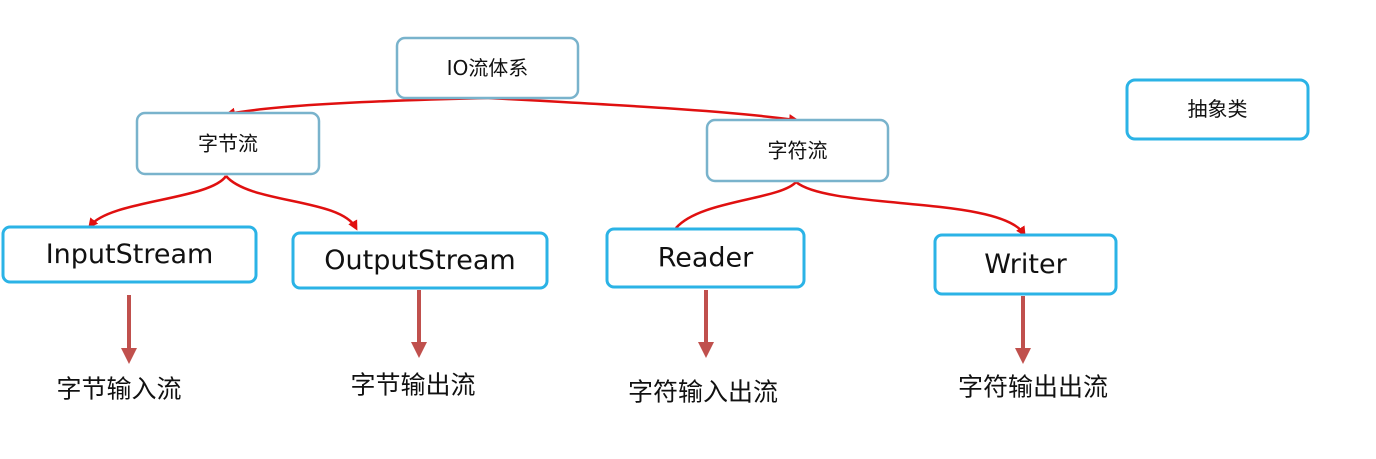  I want to click on outputstream-node: OutputStream, so click(420, 260).